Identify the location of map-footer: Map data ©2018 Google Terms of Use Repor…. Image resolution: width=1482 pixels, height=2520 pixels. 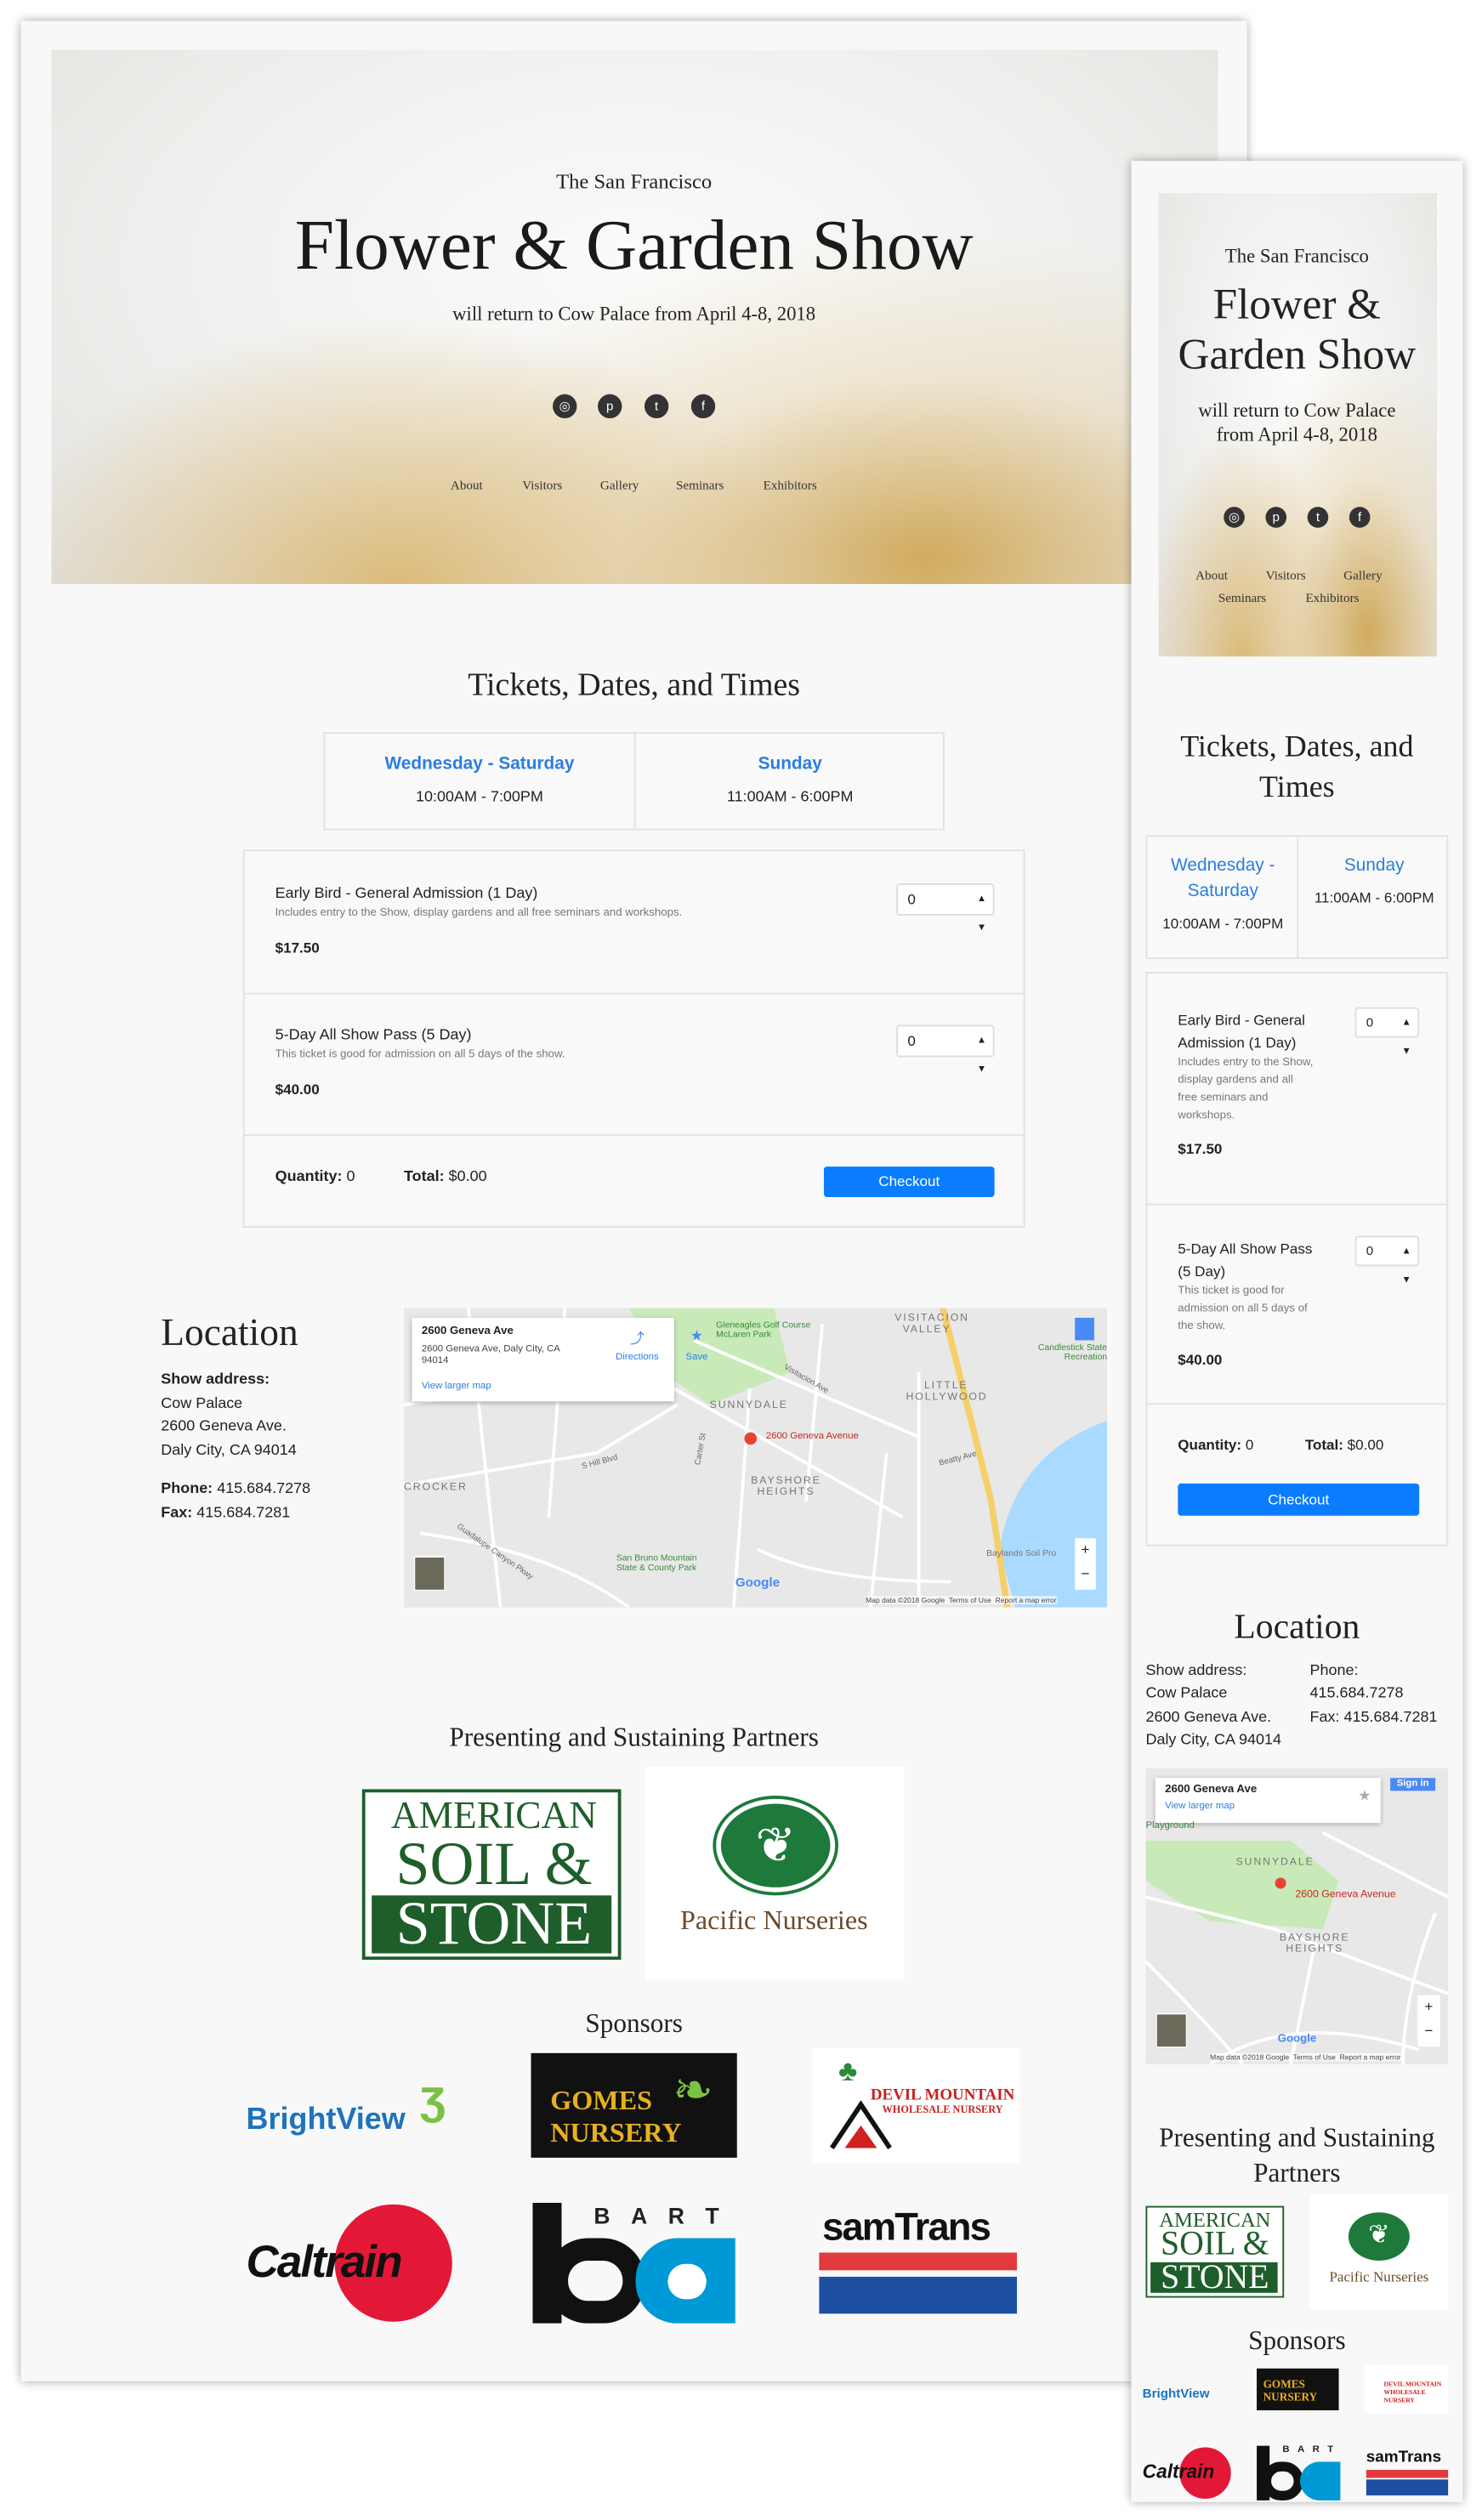
(1305, 2057).